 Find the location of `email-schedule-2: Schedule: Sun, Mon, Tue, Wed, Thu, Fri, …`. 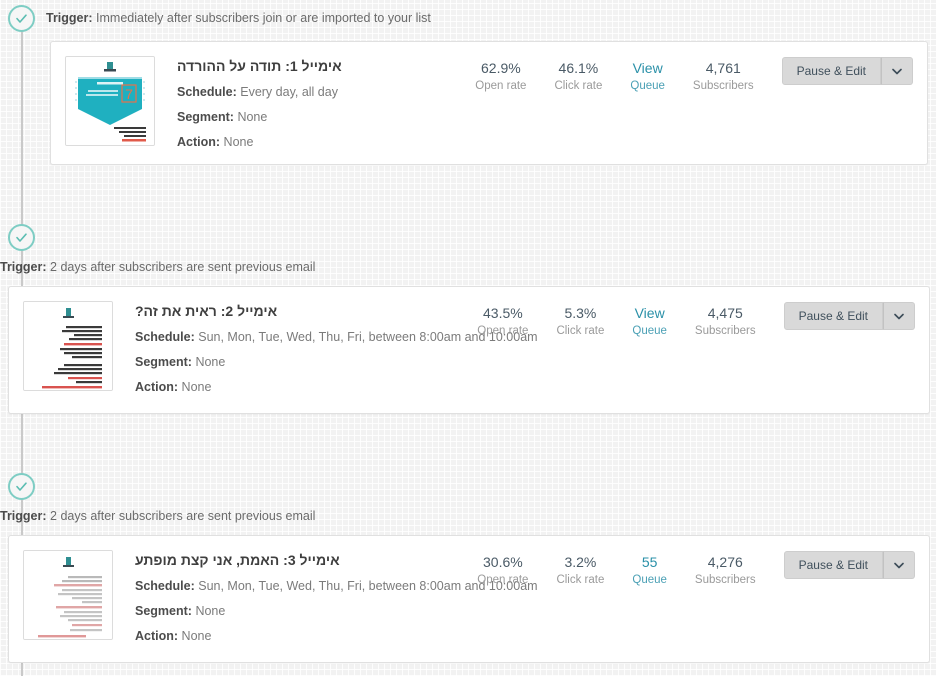

email-schedule-2: Schedule: Sun, Mon, Tue, Wed, Thu, Fri, … is located at coordinates (336, 337).